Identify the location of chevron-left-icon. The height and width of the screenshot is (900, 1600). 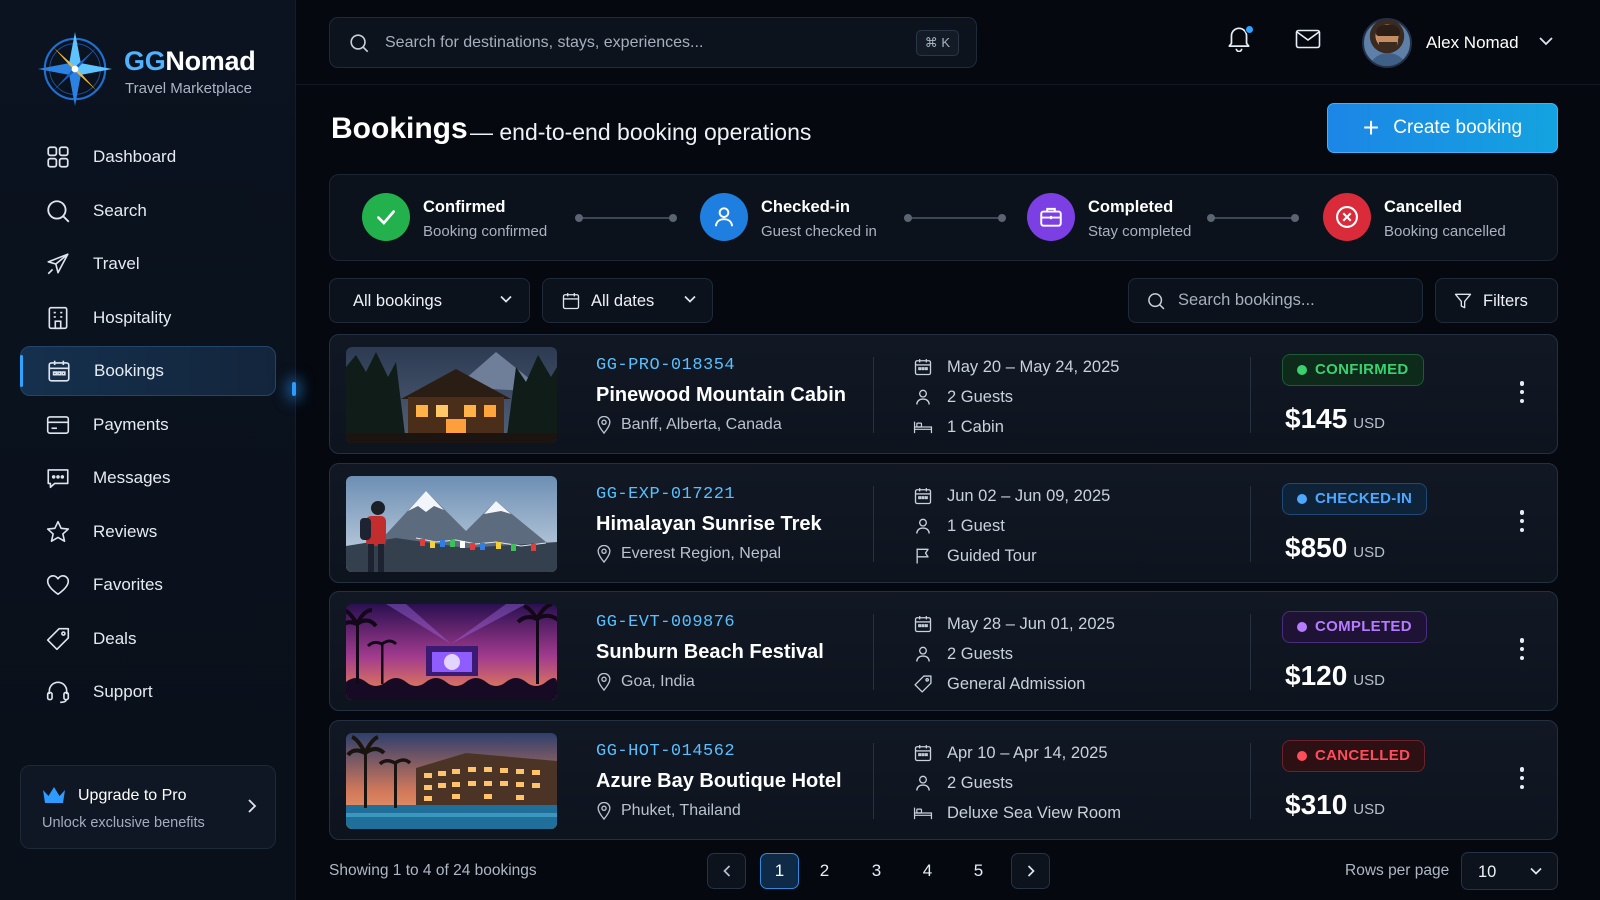
(726, 871).